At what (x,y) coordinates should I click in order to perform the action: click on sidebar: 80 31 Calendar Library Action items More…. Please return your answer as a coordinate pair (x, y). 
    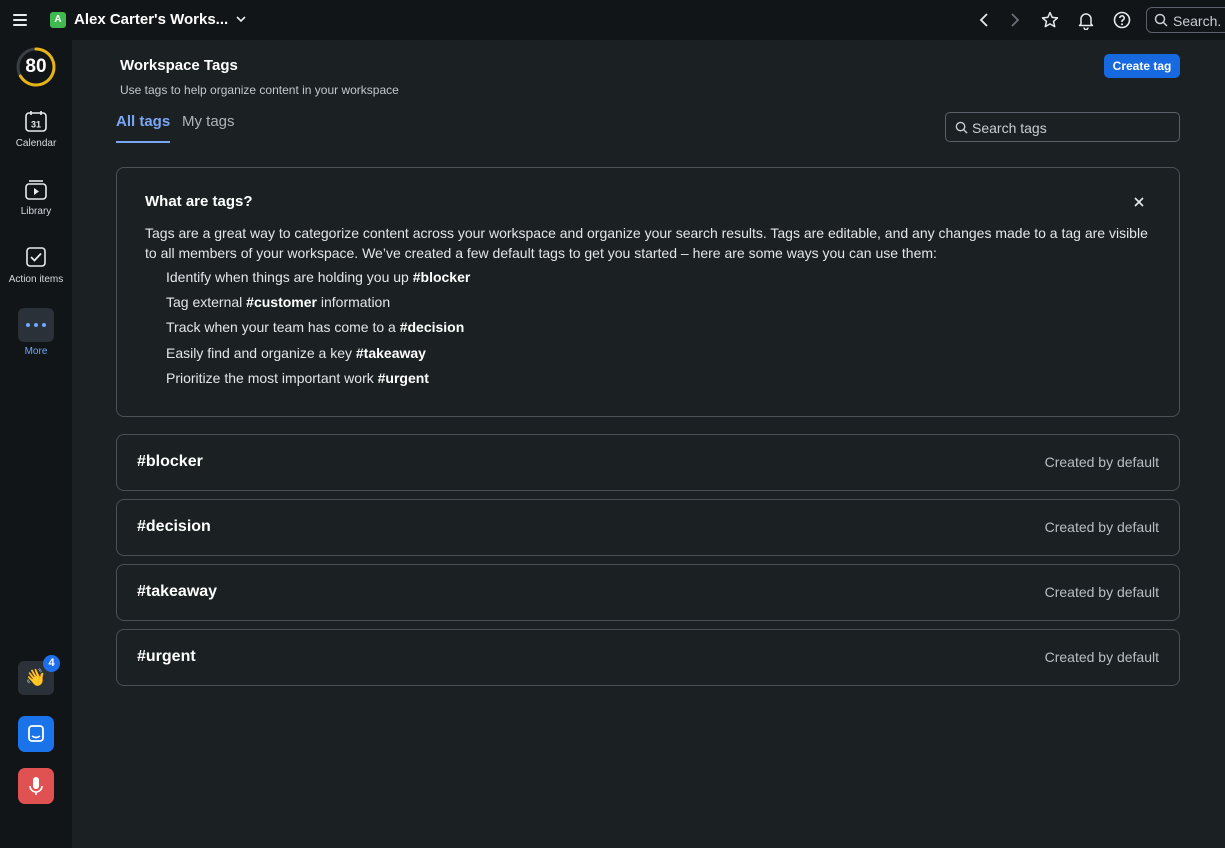
    Looking at the image, I should click on (36, 444).